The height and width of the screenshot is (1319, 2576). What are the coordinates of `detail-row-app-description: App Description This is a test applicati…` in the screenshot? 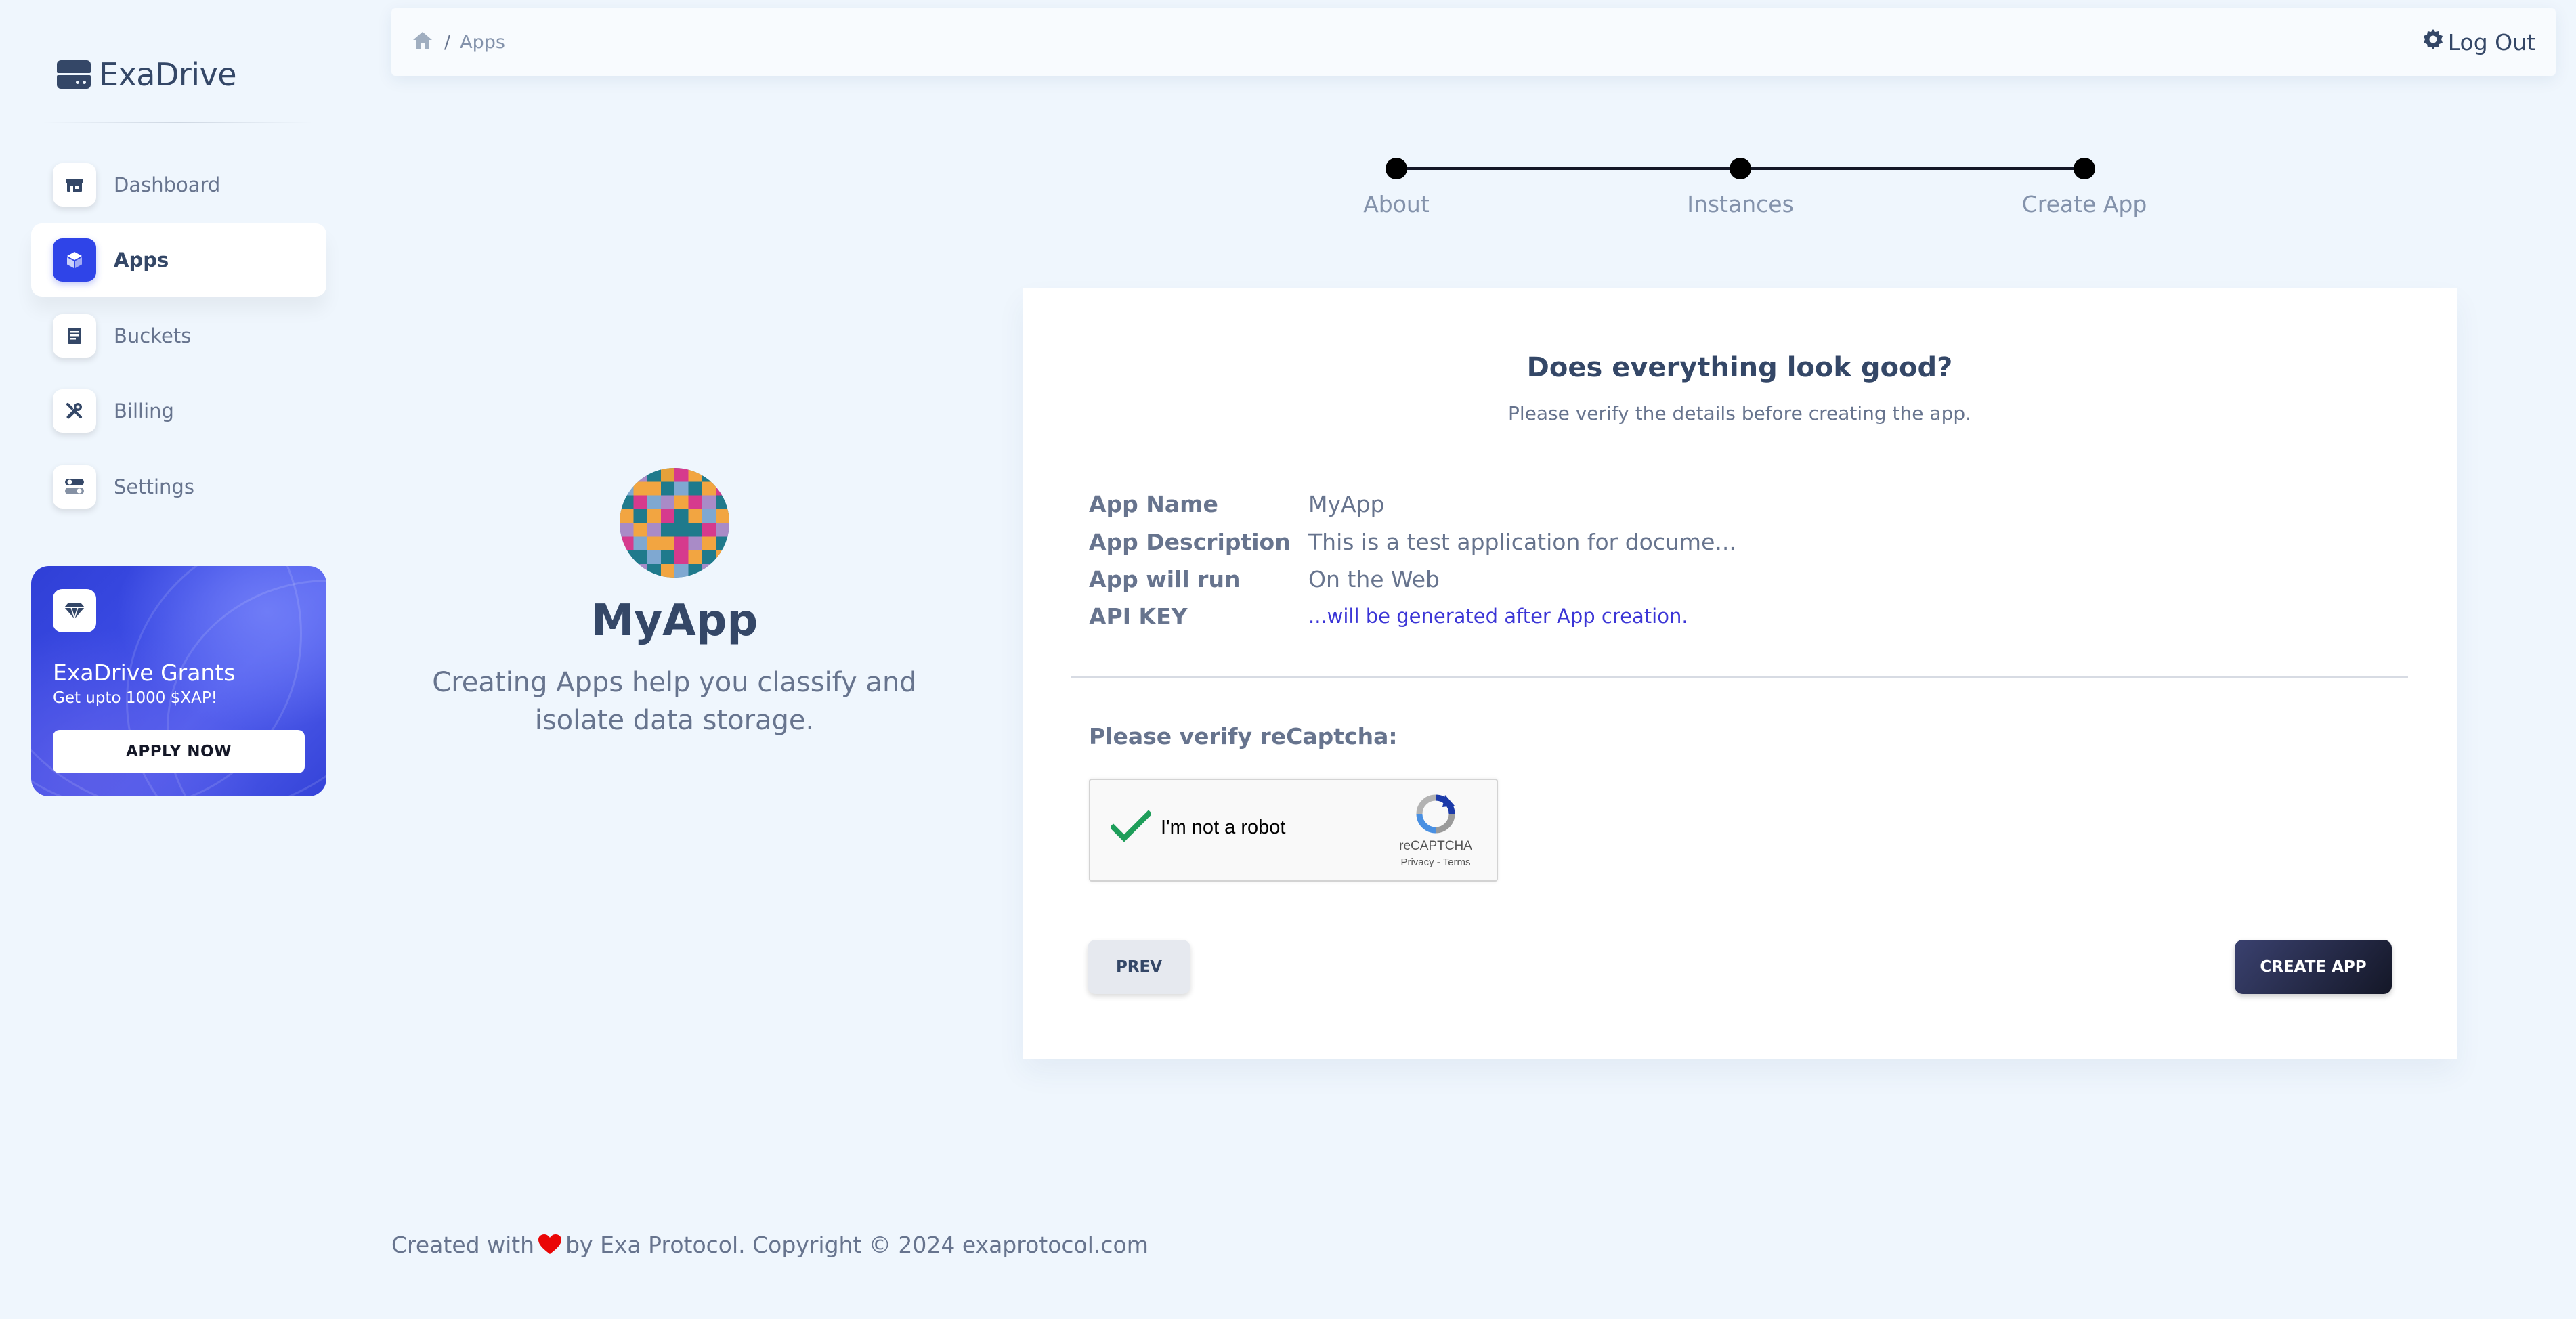 It's located at (1412, 542).